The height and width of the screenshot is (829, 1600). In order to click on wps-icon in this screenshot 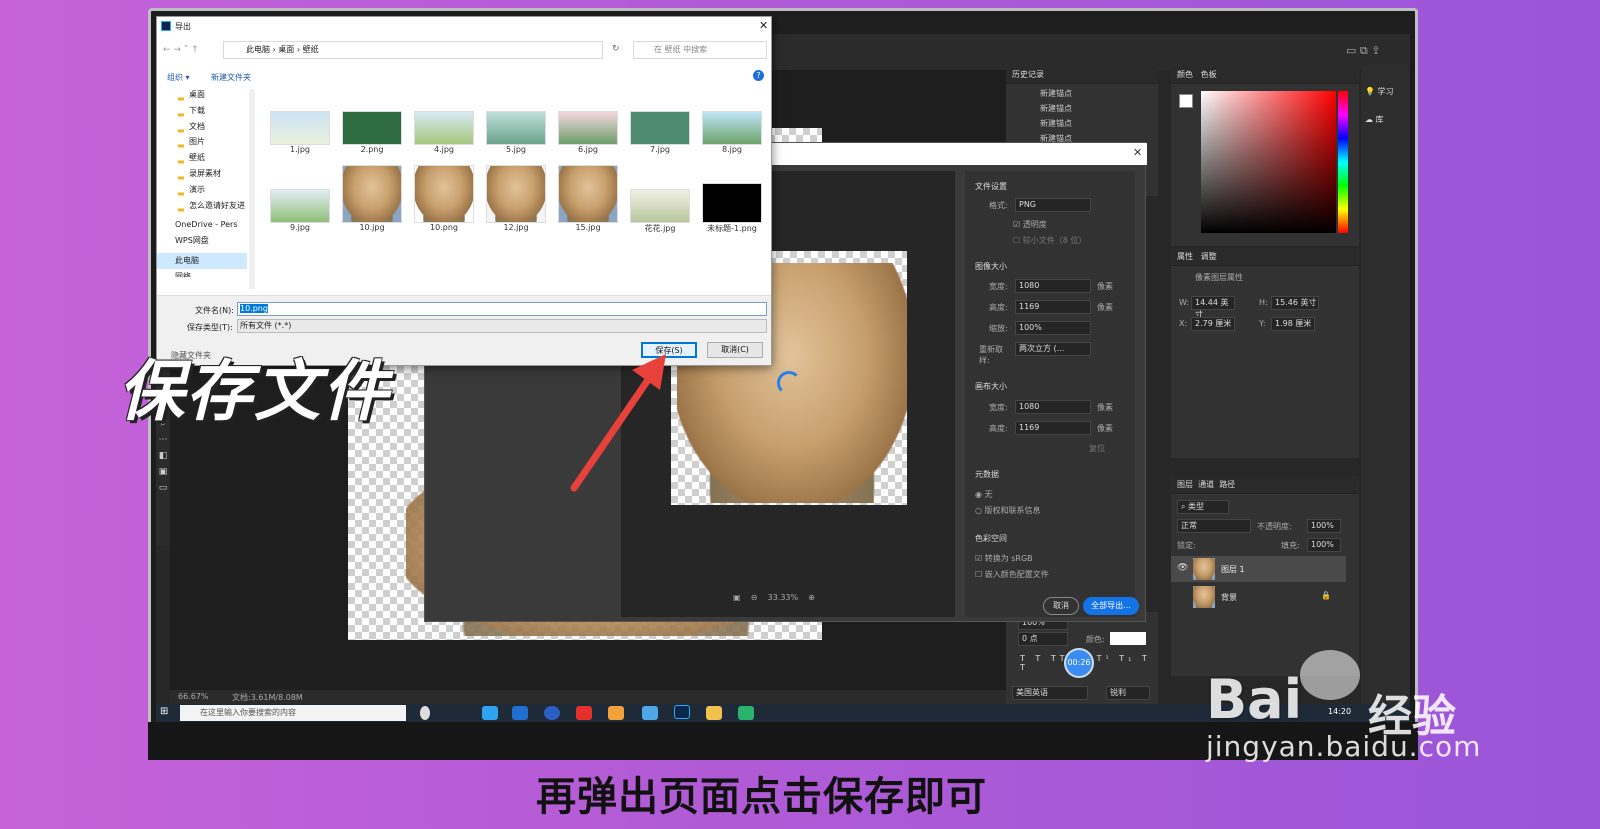, I will do `click(584, 713)`.